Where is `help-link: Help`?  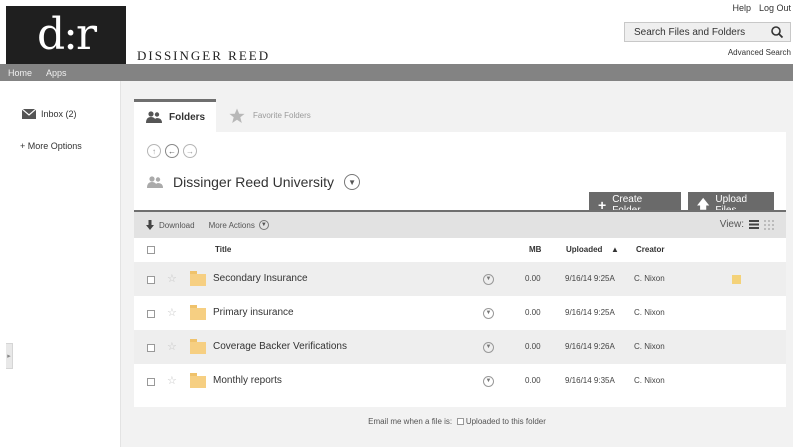
help-link: Help is located at coordinates (741, 8).